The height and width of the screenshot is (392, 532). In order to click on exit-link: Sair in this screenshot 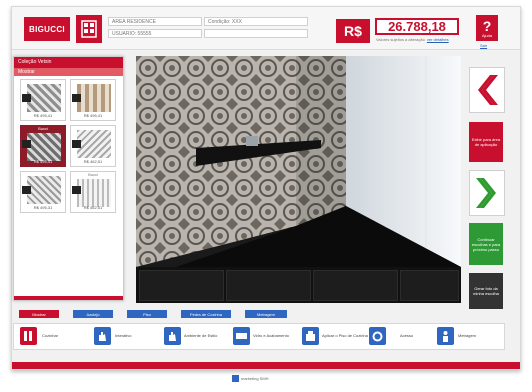, I will do `click(483, 45)`.